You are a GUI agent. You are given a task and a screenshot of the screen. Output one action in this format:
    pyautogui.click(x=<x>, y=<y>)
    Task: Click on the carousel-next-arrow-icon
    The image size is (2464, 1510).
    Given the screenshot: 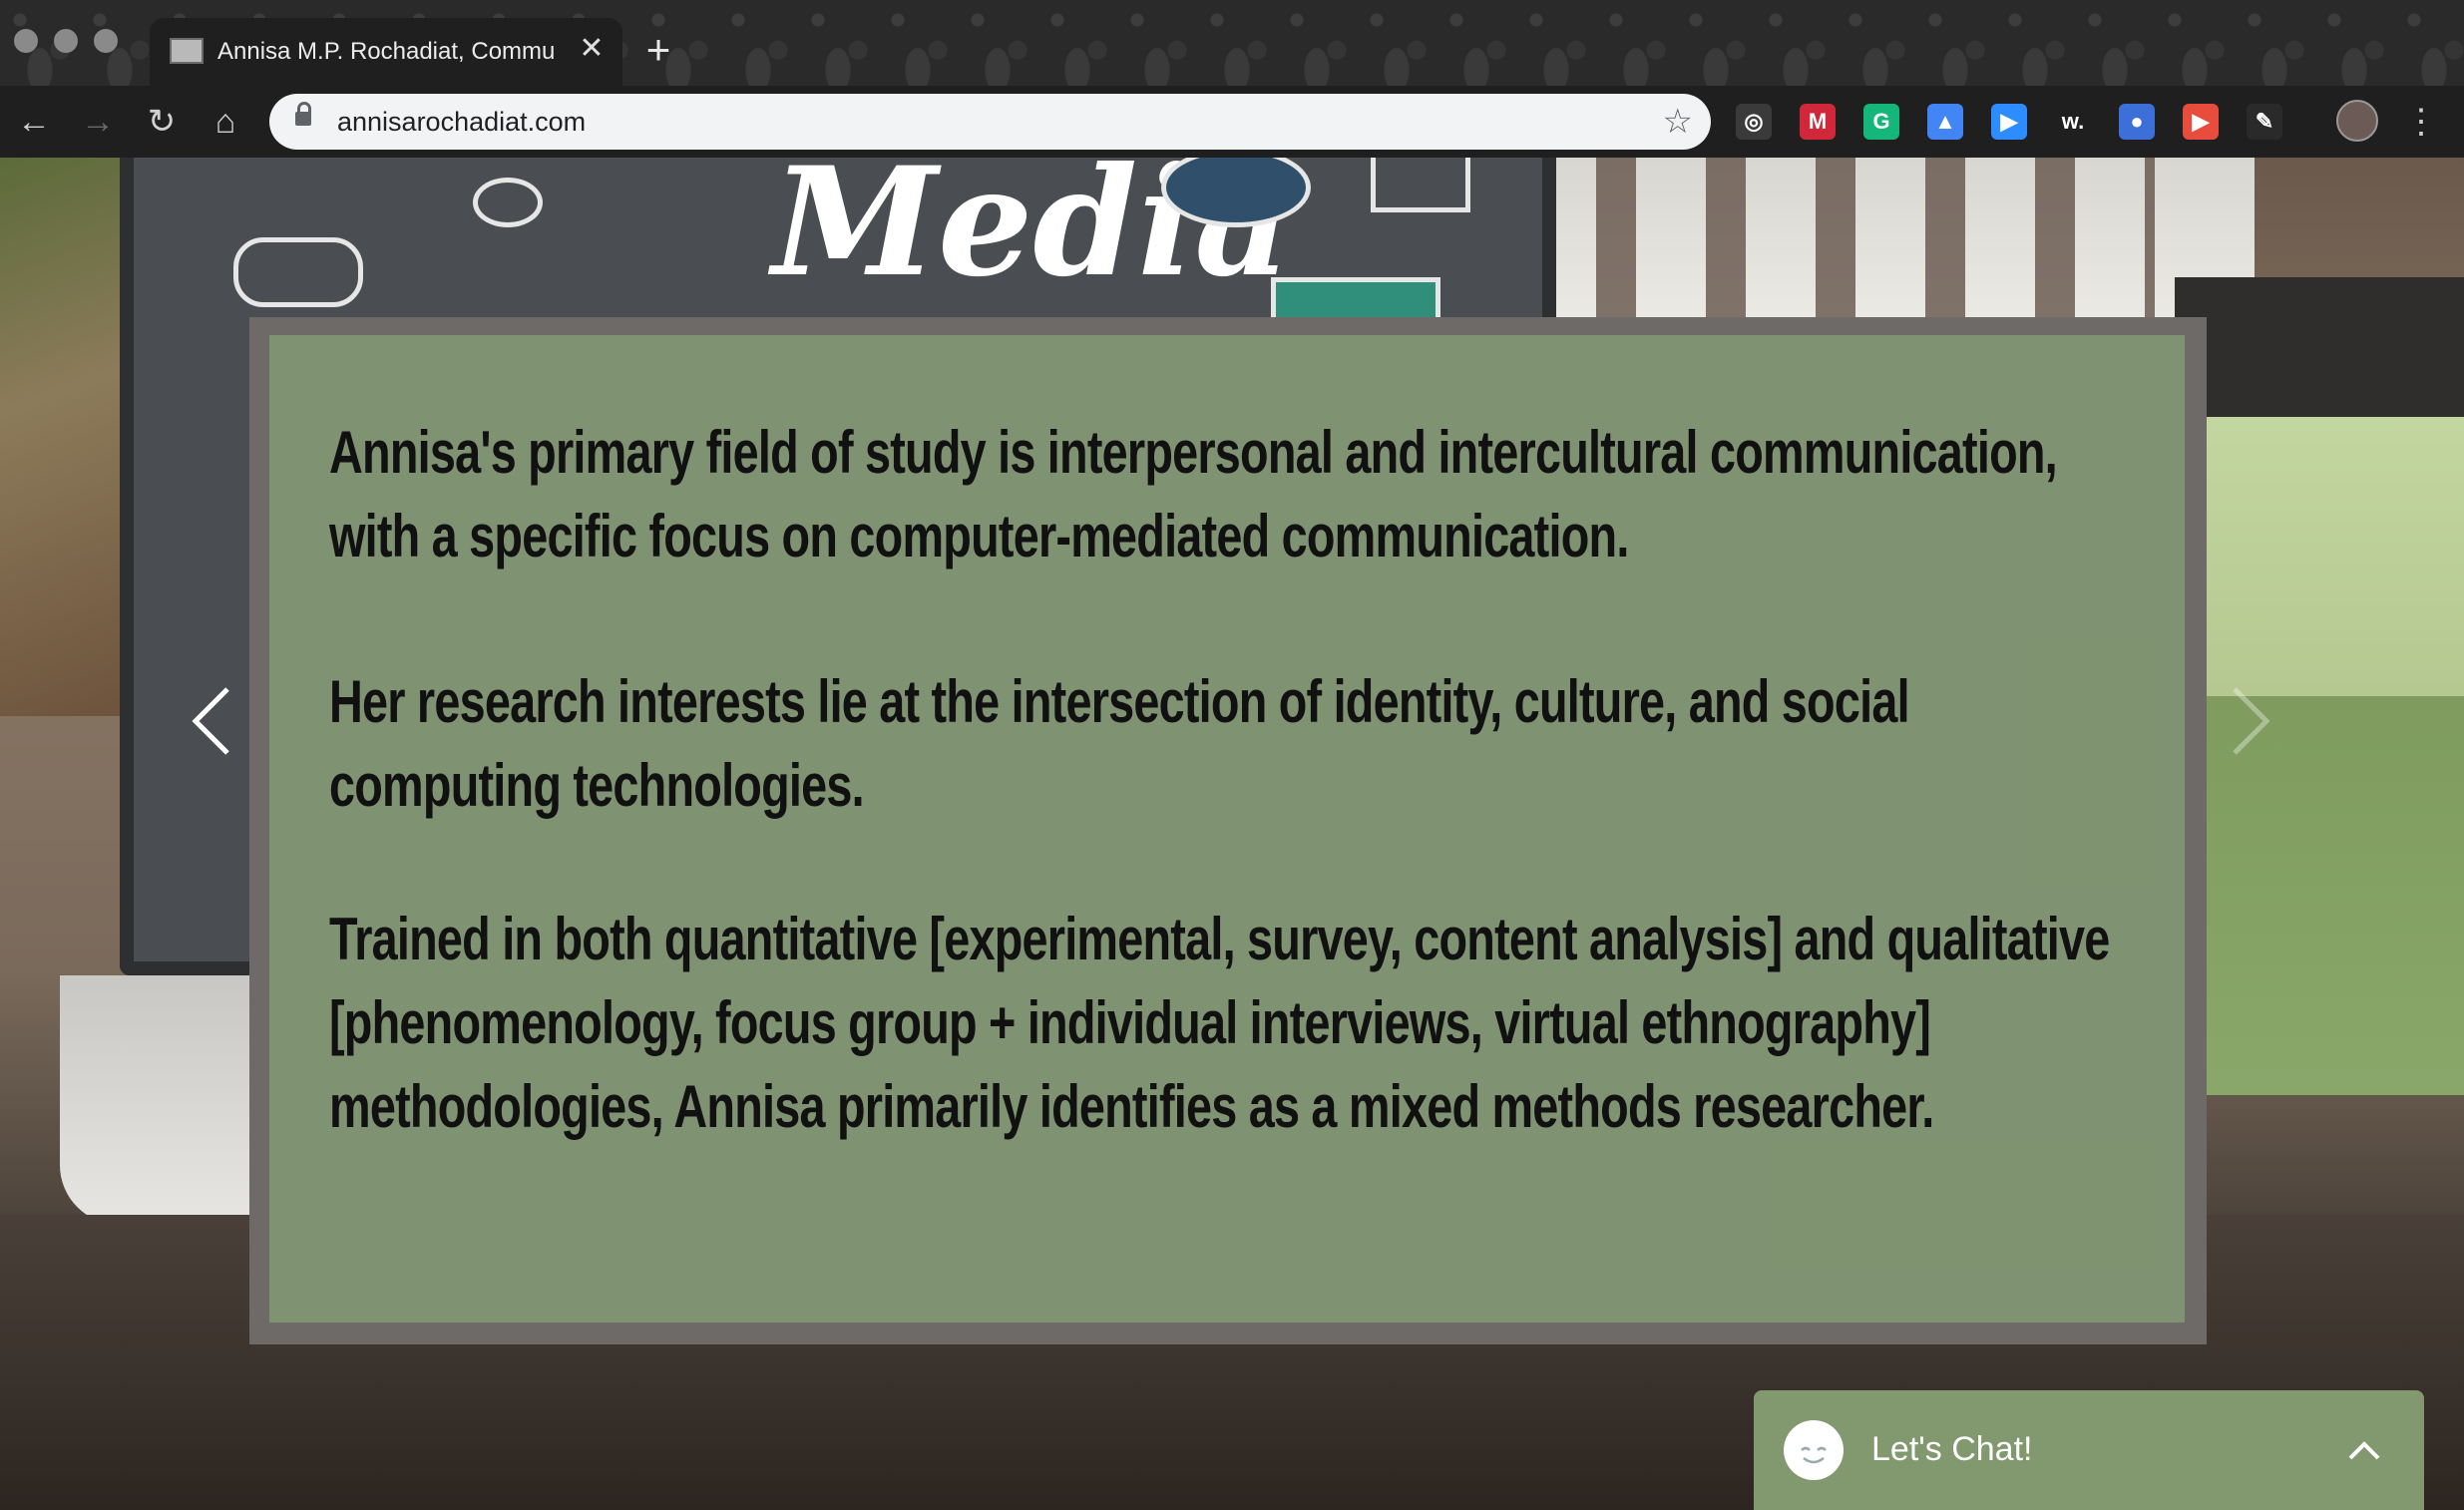 What is the action you would take?
    pyautogui.click(x=2249, y=721)
    